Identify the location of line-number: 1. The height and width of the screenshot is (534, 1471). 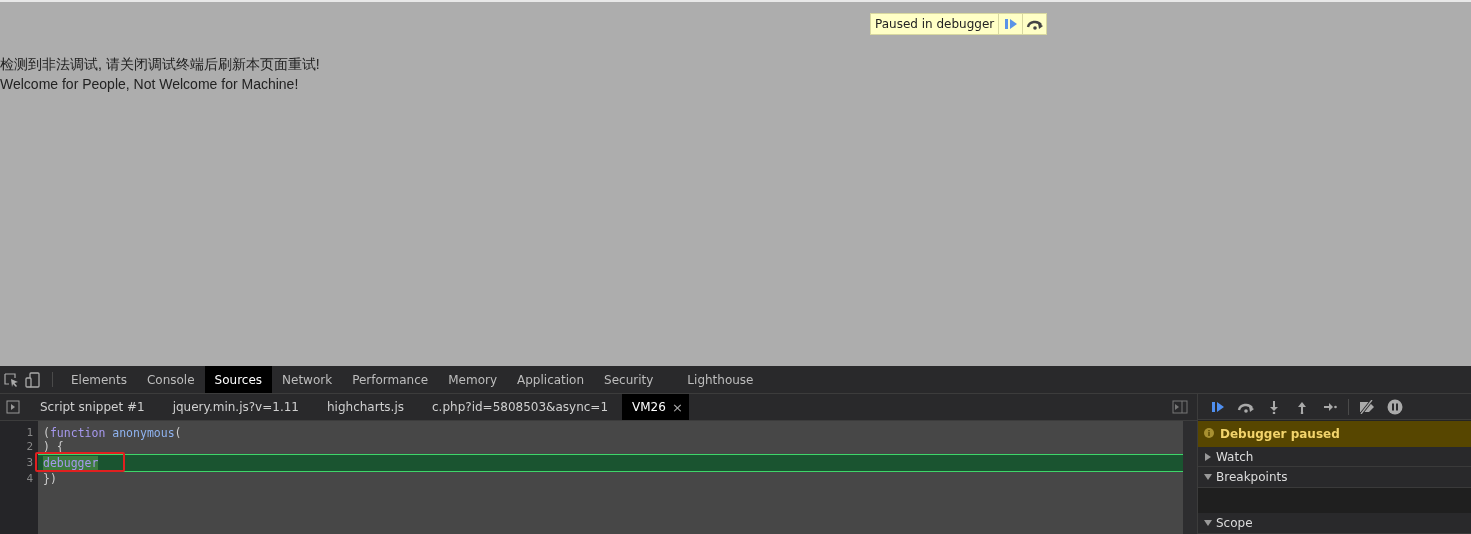
(29, 433).